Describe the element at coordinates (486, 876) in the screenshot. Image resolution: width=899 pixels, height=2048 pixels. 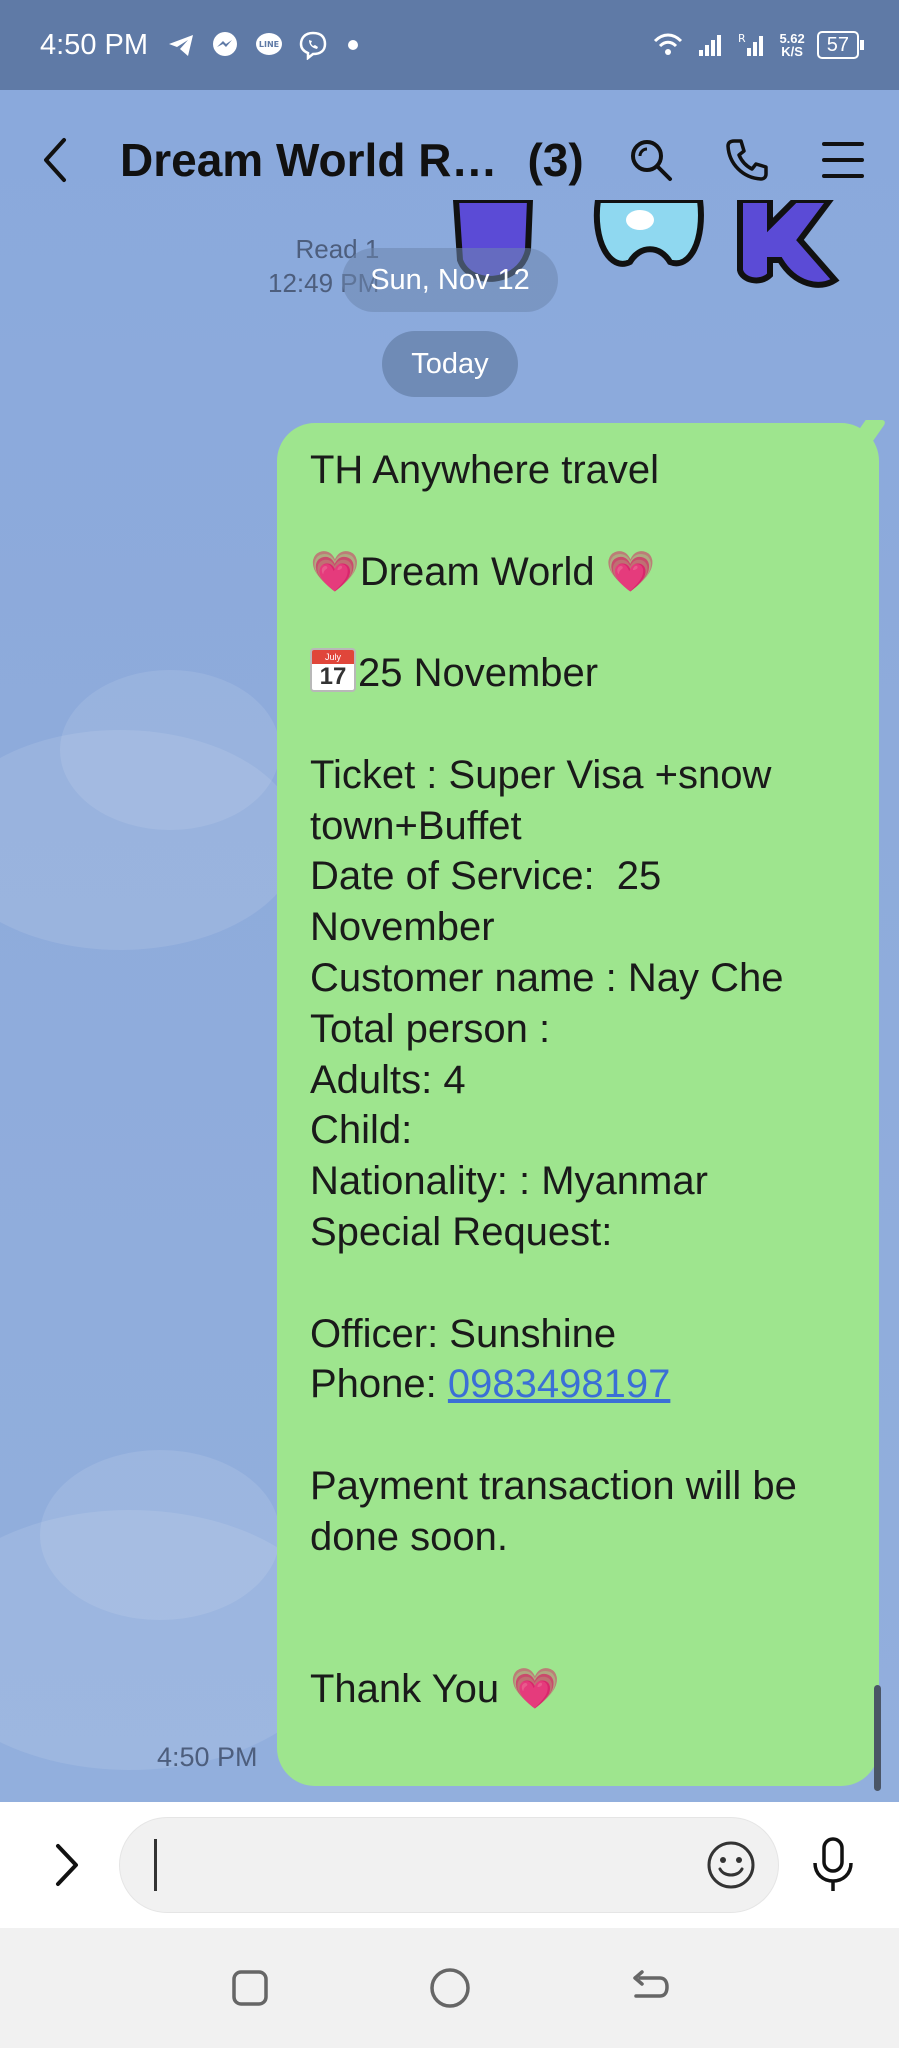
I see `message-service-date: Date of Service: 25` at that location.